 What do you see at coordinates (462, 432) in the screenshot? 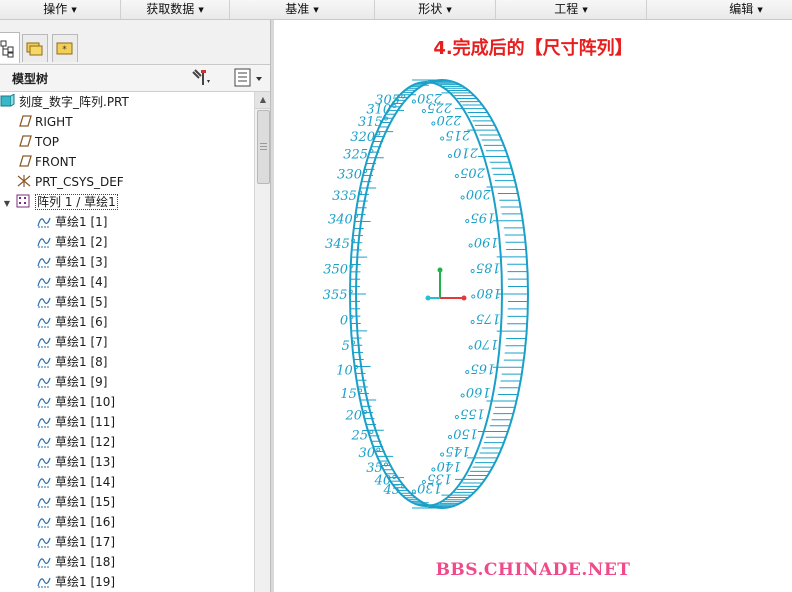
I see `dial-label-right: 150°` at bounding box center [462, 432].